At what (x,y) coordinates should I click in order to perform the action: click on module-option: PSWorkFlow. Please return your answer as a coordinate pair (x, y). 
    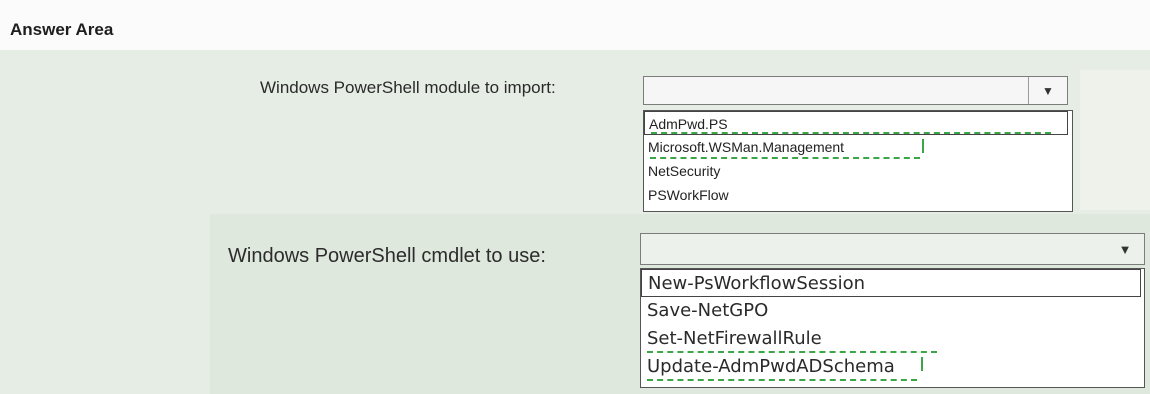
    Looking at the image, I should click on (858, 195).